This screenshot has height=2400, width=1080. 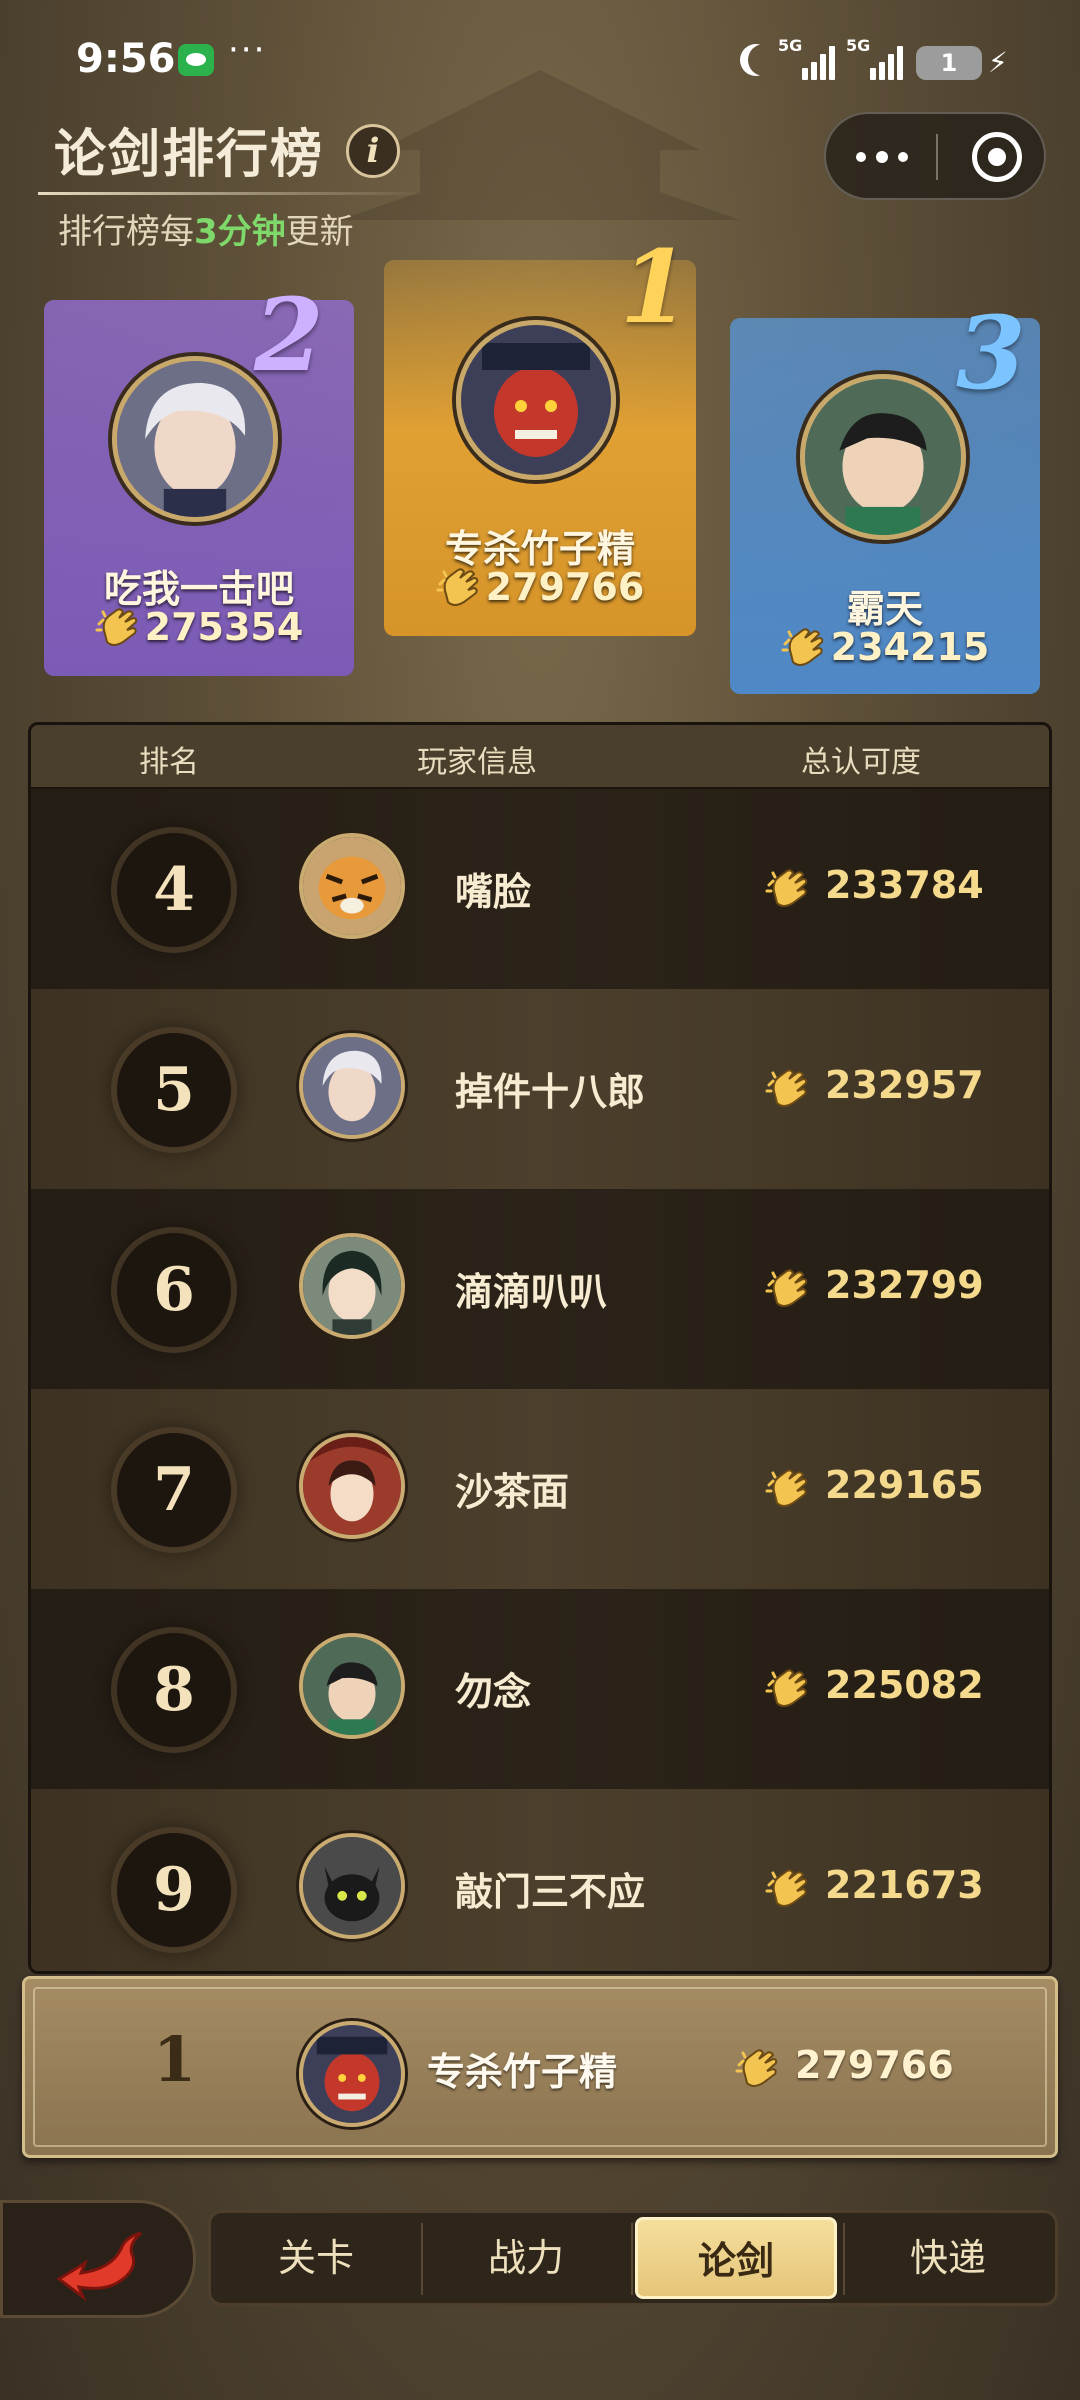 I want to click on wechat-icon, so click(x=196, y=60).